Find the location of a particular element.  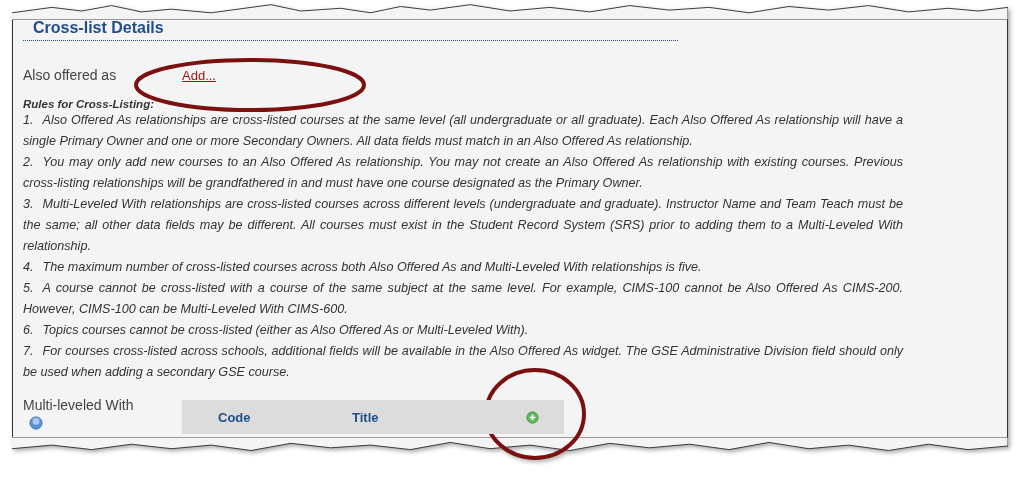

rule-text: 4. The maximum number of cross-listed courses across both Also Offered As and Multi-Leveled With relationships is five. is located at coordinates (363, 267).